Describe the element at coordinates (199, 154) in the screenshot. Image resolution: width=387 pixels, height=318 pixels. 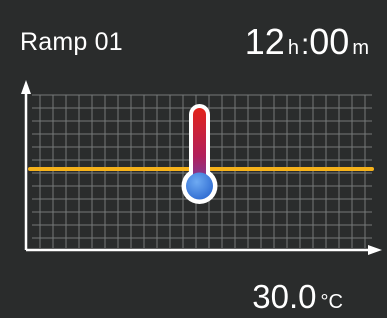
I see `thermometer-icon` at that location.